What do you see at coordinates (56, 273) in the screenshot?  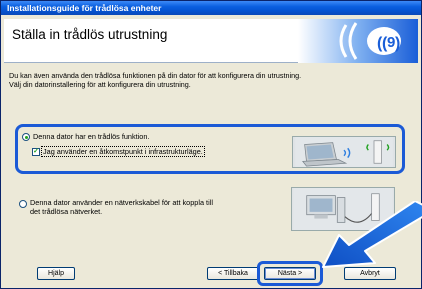 I see `help-button: Hjälp` at bounding box center [56, 273].